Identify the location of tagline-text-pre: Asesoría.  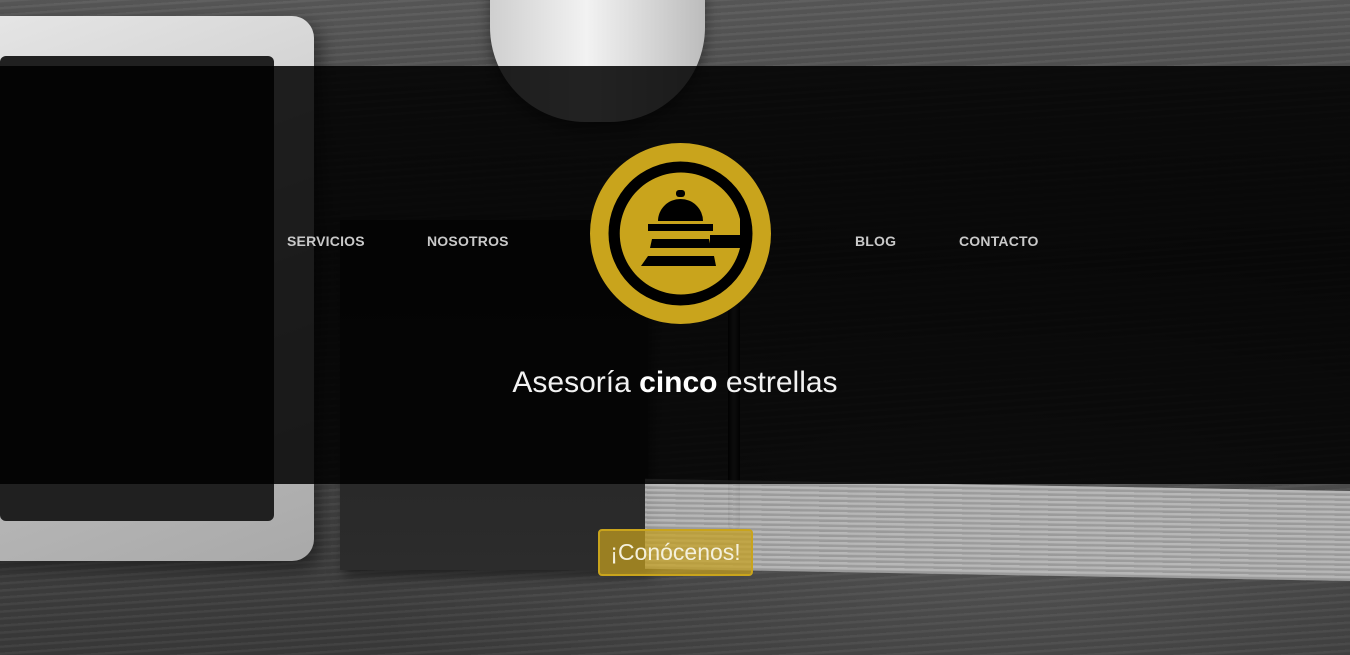
(576, 382).